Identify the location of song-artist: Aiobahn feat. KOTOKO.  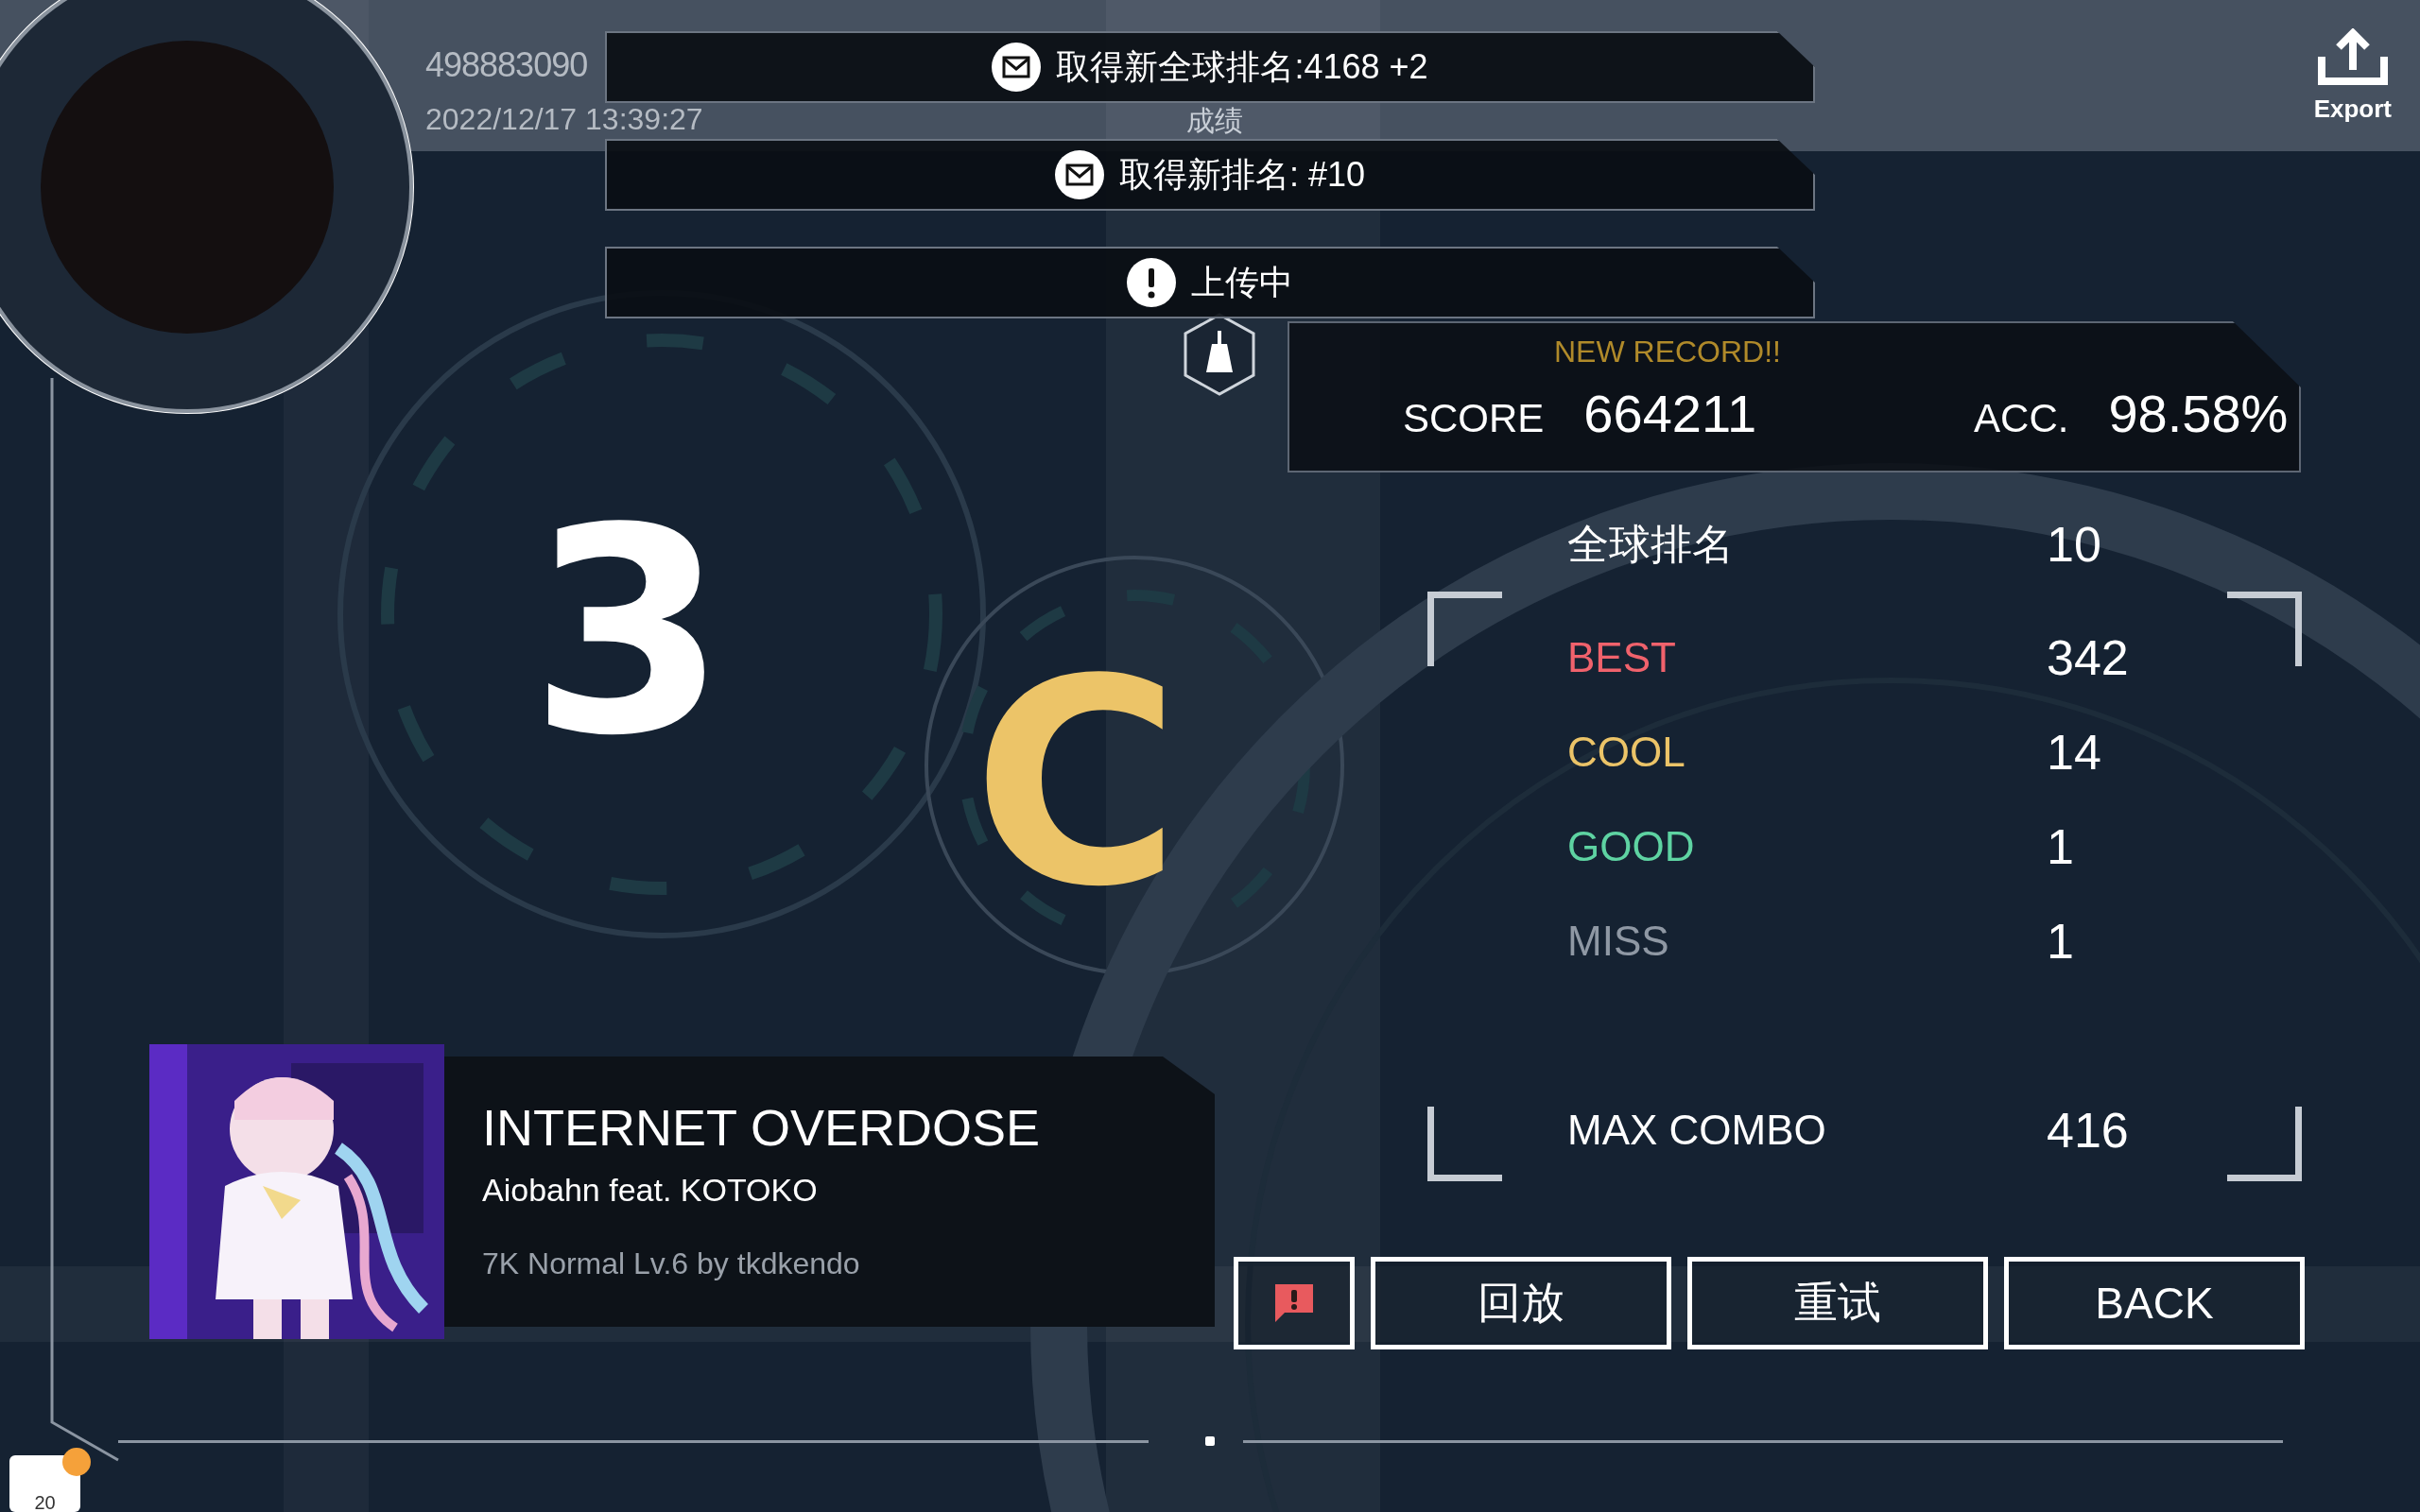
(650, 1190).